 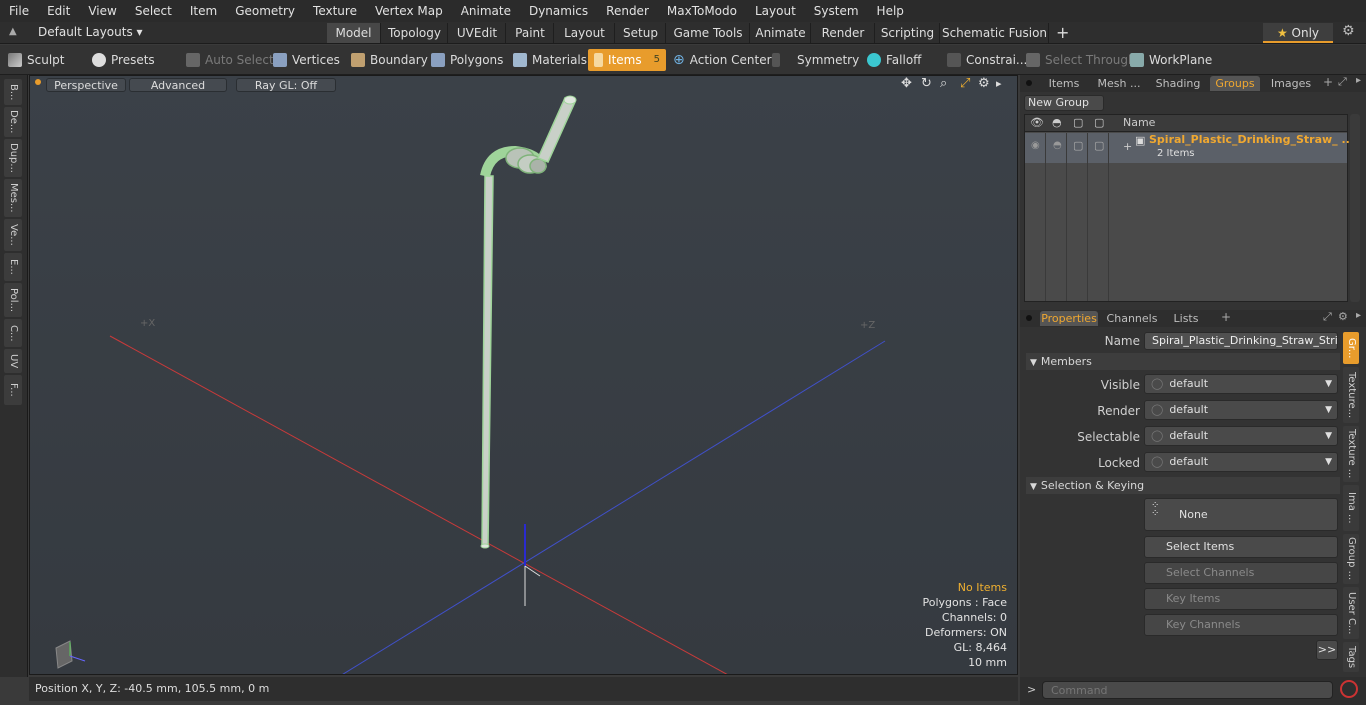 What do you see at coordinates (102, 11) in the screenshot?
I see `menu-view: View` at bounding box center [102, 11].